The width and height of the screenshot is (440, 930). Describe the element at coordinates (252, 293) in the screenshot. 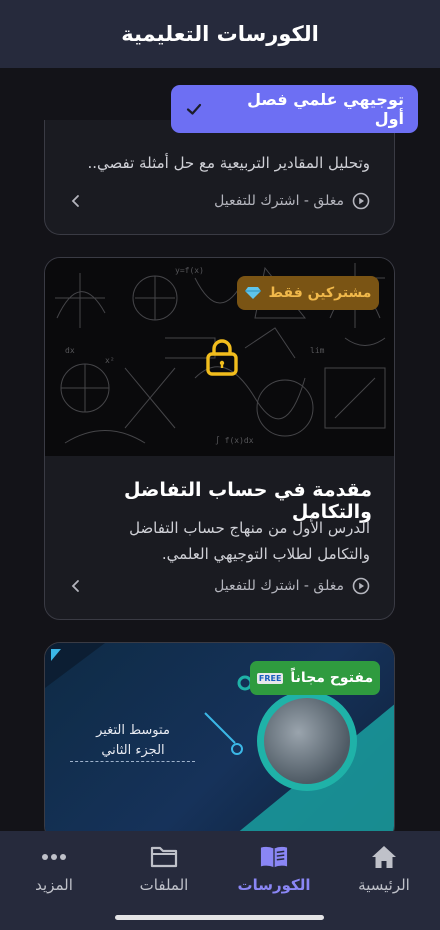

I see `diamond-icon` at that location.